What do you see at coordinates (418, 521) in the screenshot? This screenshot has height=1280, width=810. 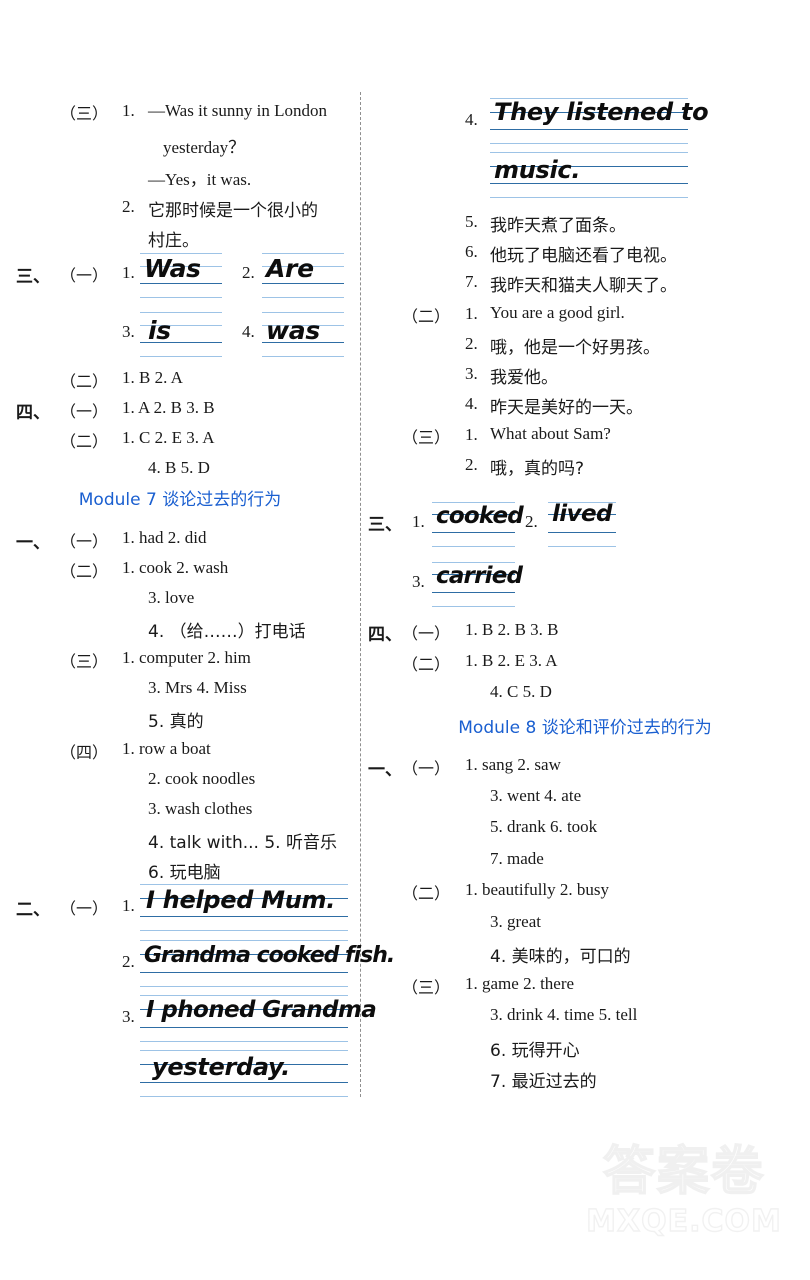 I see `r-hw-num-c1: 1.` at bounding box center [418, 521].